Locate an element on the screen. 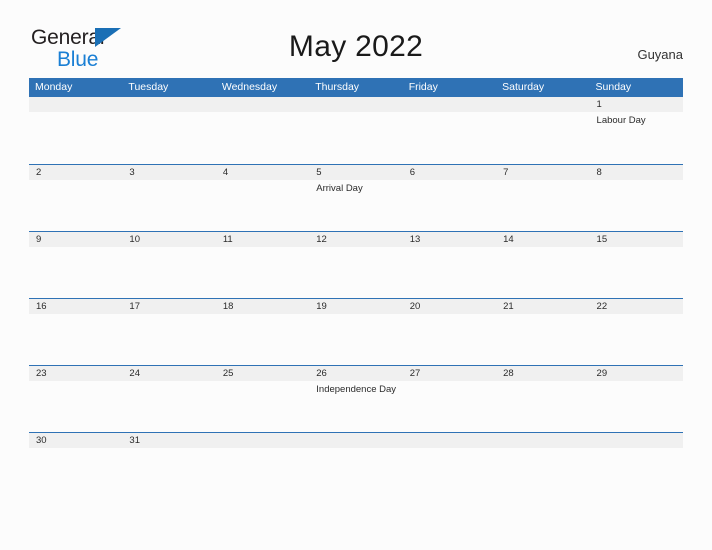 The width and height of the screenshot is (712, 550). event-label: Arrival Day is located at coordinates (339, 188).